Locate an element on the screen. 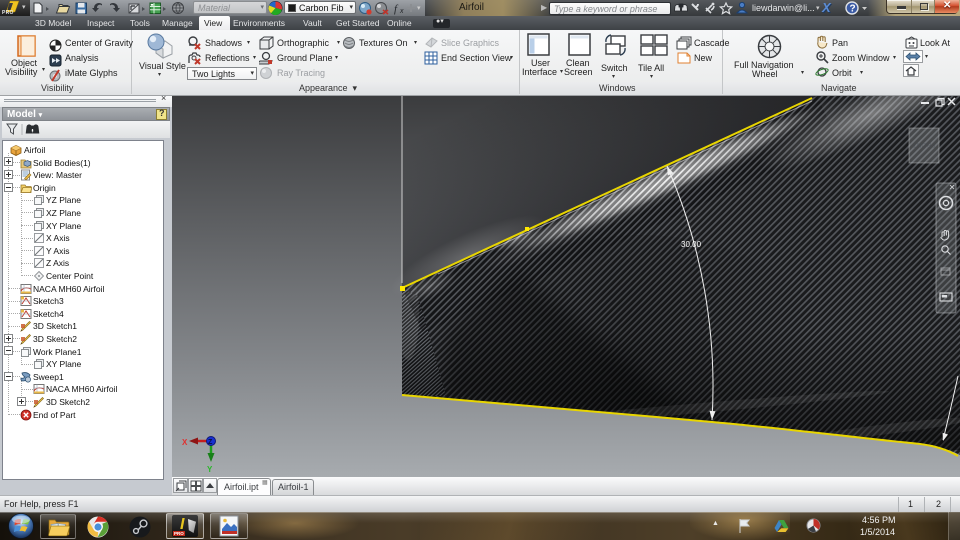 The height and width of the screenshot is (540, 960). svg-text: x is located at coordinates (401, 11).